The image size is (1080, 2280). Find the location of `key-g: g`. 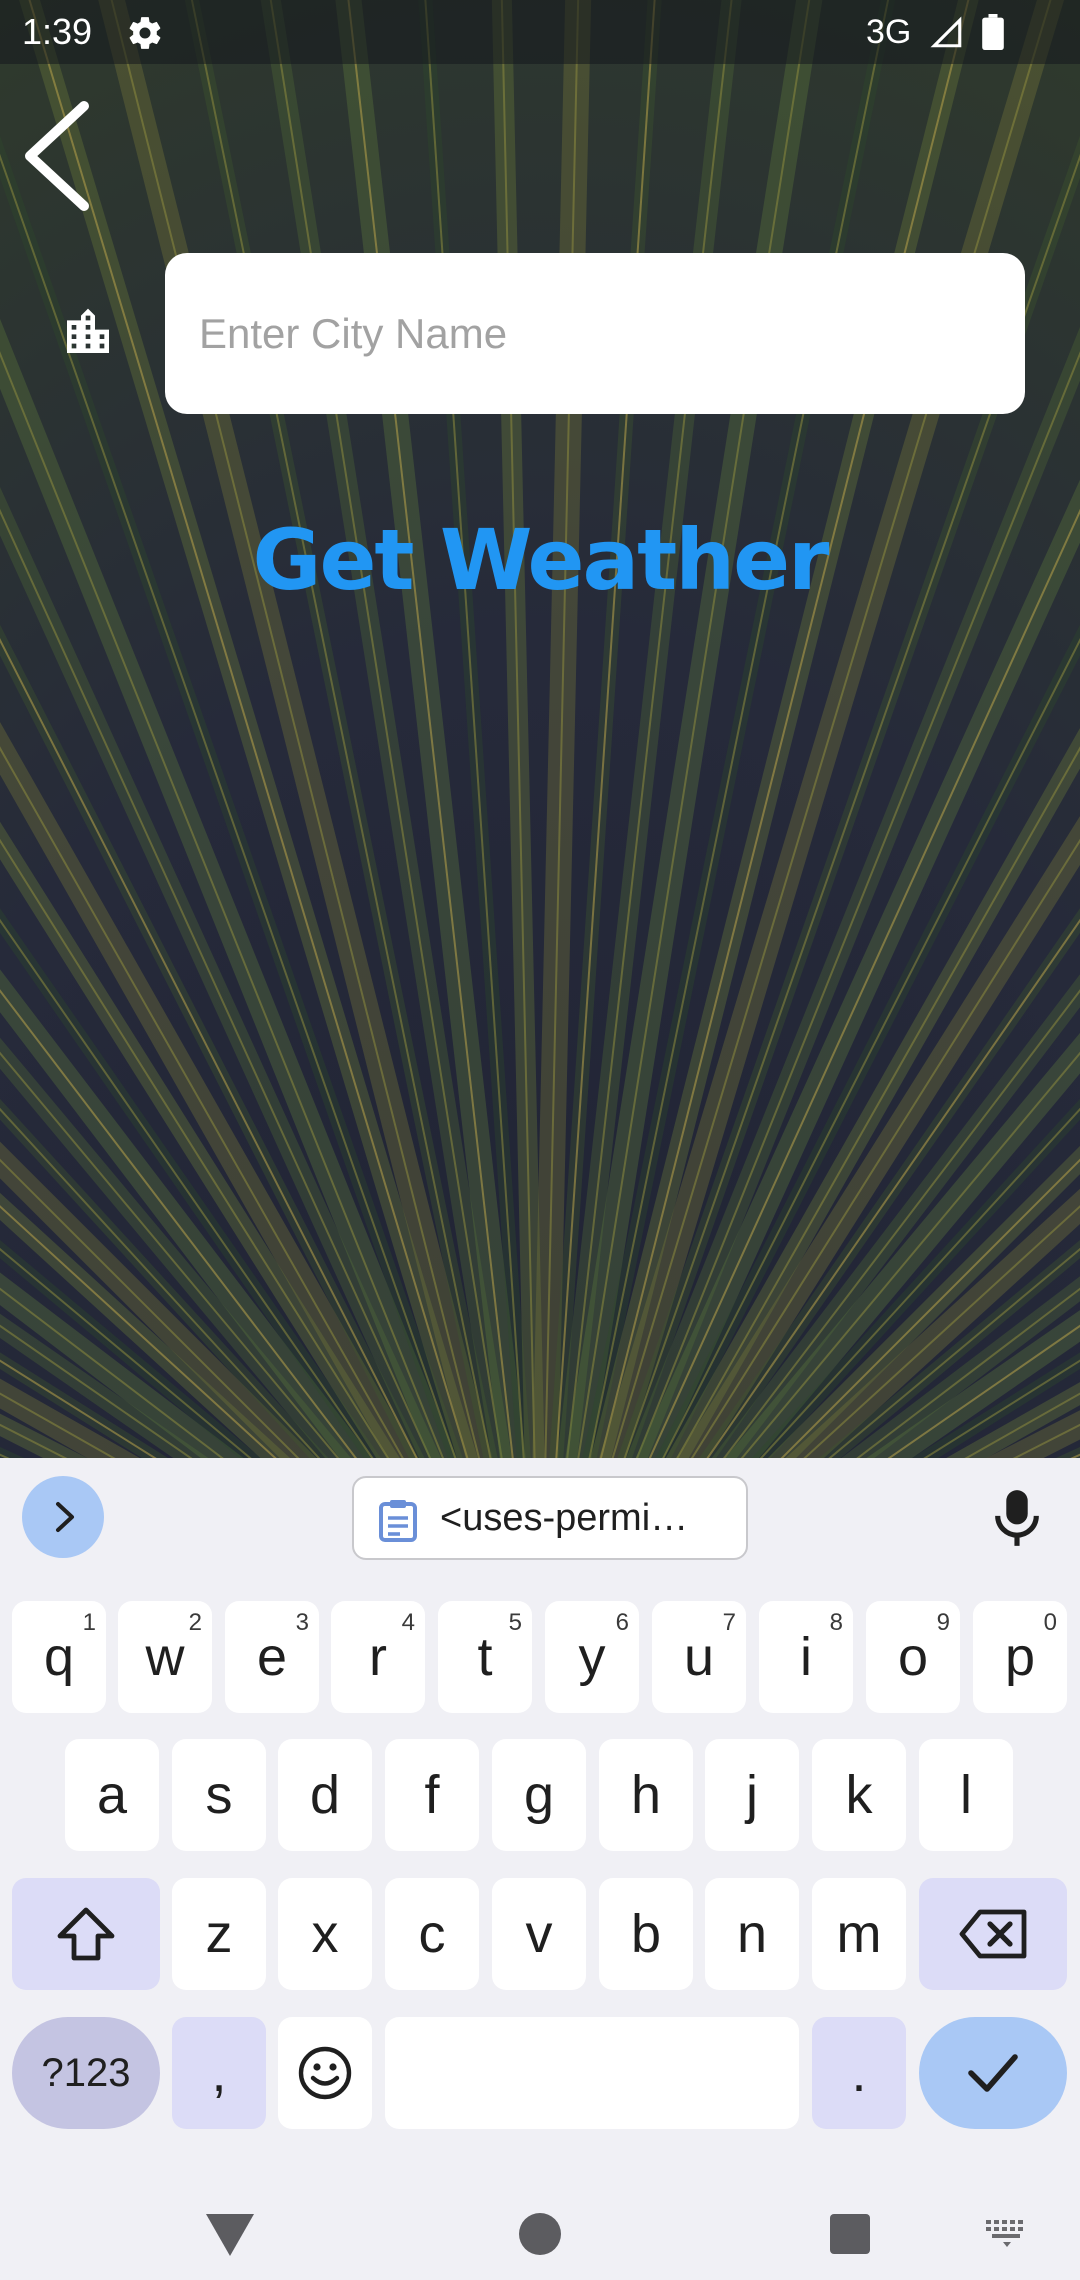

key-g: g is located at coordinates (539, 1795).